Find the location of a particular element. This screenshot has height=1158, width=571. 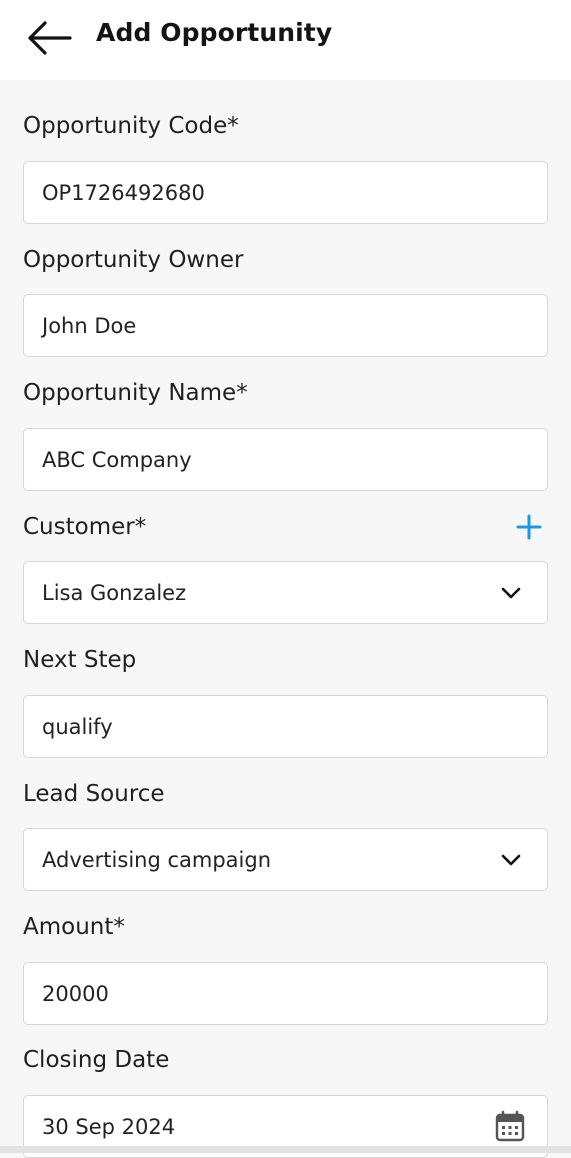

next-step-field: Next Step qualify is located at coordinates (285, 702).